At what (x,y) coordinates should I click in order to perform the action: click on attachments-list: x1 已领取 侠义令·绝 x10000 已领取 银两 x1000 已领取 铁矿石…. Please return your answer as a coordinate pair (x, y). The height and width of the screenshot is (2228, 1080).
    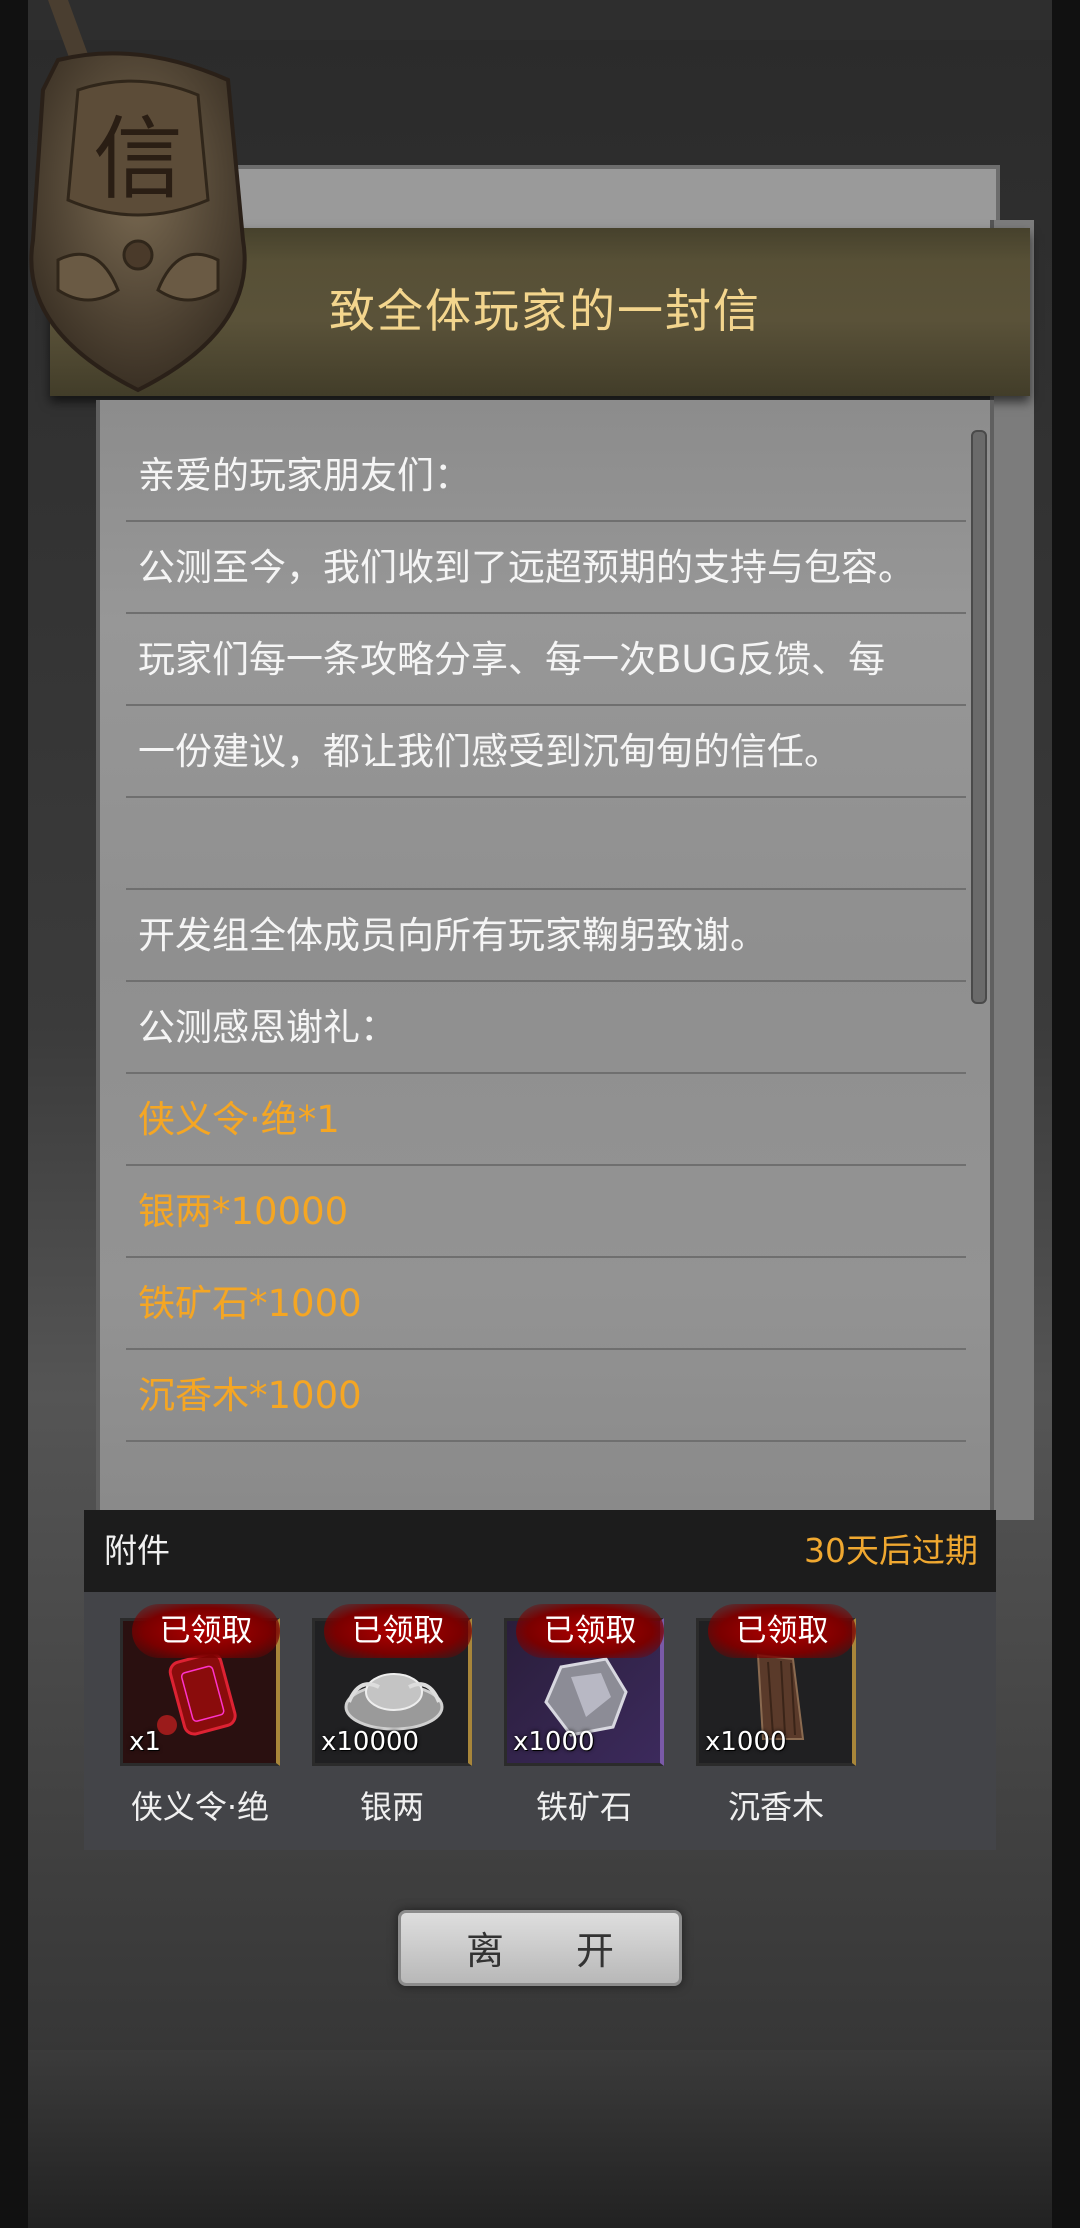
    Looking at the image, I should click on (540, 1721).